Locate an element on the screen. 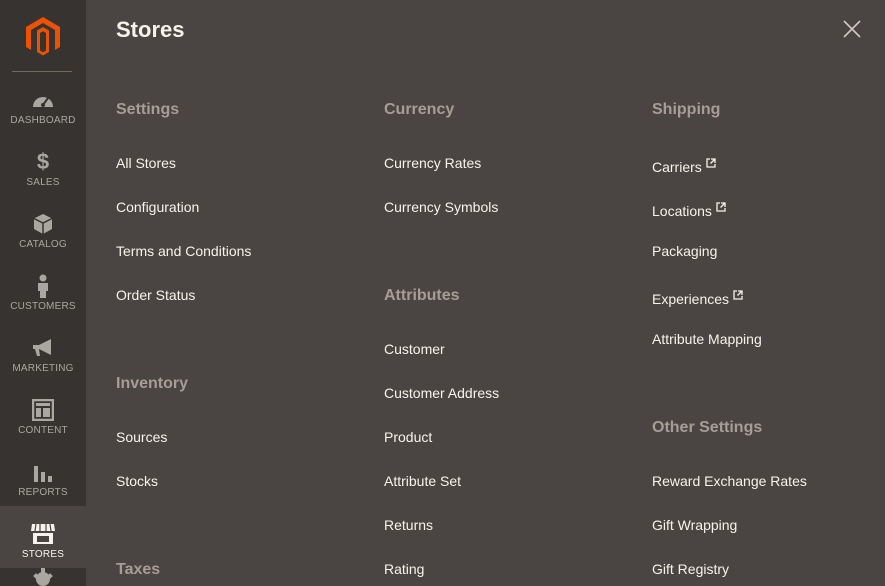 The height and width of the screenshot is (586, 885). bar-chart-icon is located at coordinates (43, 472).